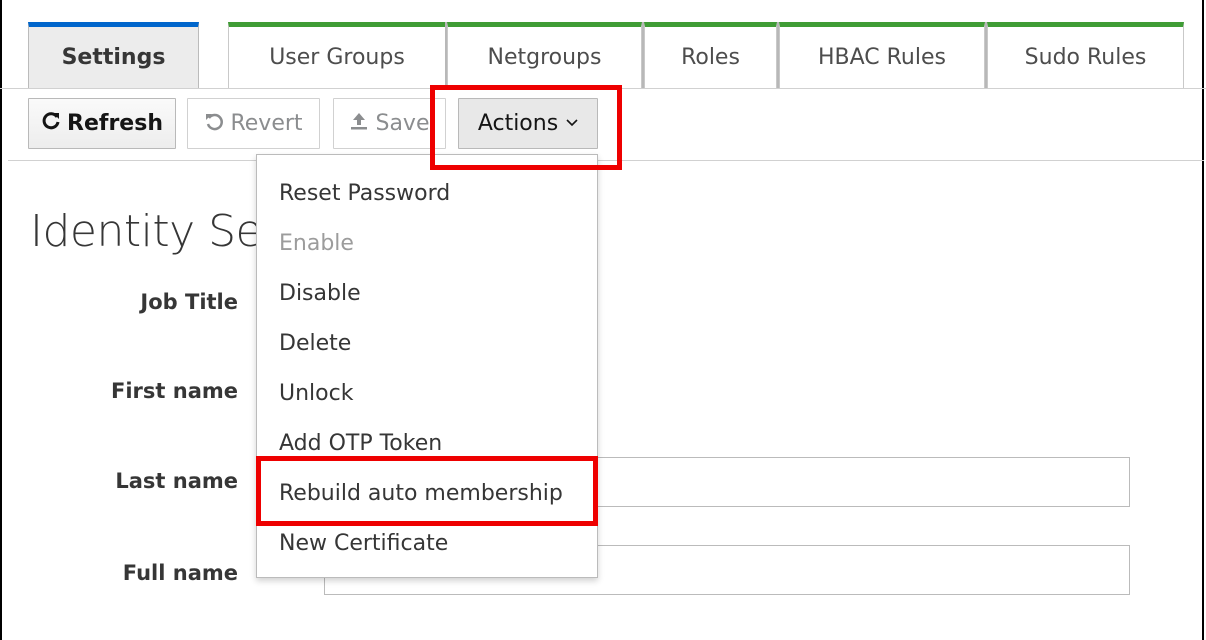 This screenshot has height=640, width=1206. I want to click on tab-user-groups: User Groups, so click(337, 55).